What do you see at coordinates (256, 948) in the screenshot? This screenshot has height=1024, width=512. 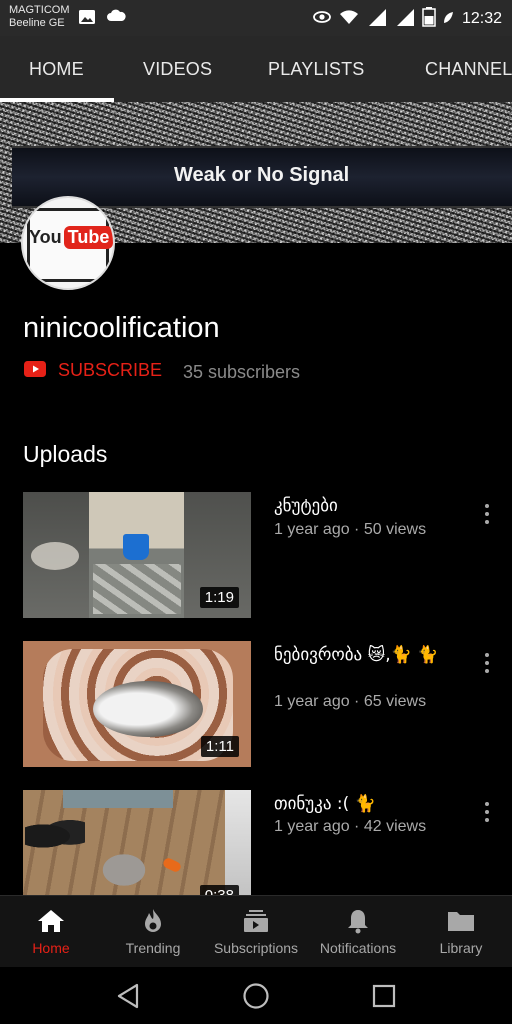 I see `nav-label: Subscriptions` at bounding box center [256, 948].